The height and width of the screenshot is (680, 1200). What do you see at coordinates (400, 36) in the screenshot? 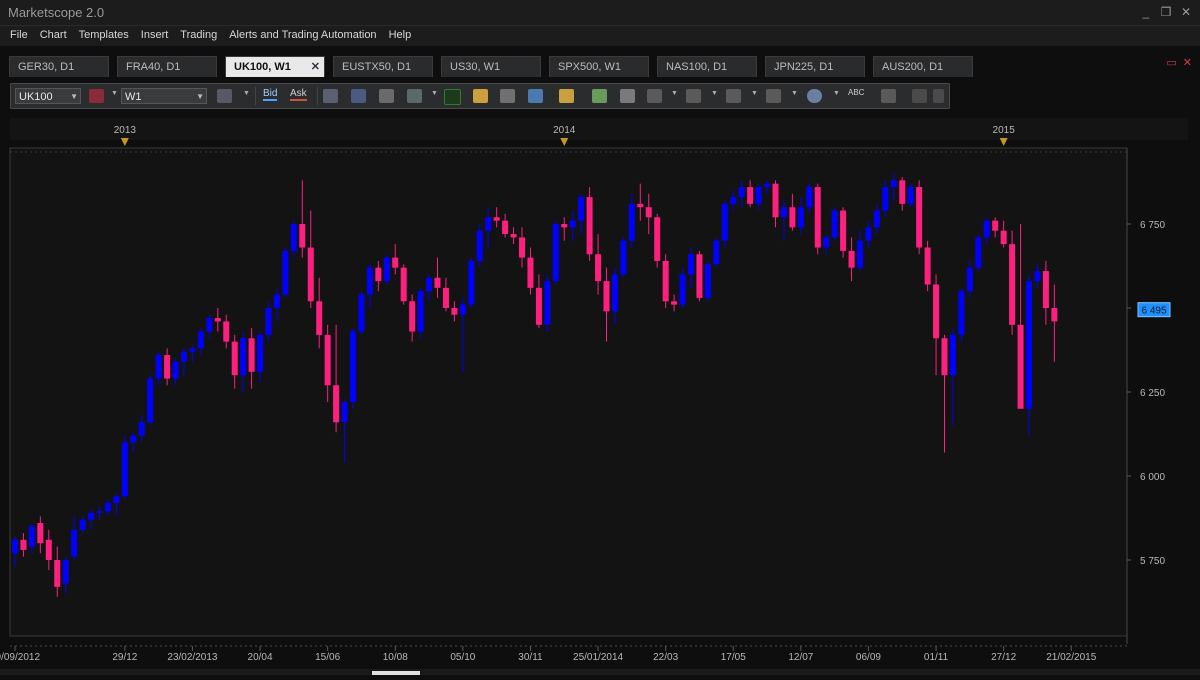
I see `menu-help: Help` at bounding box center [400, 36].